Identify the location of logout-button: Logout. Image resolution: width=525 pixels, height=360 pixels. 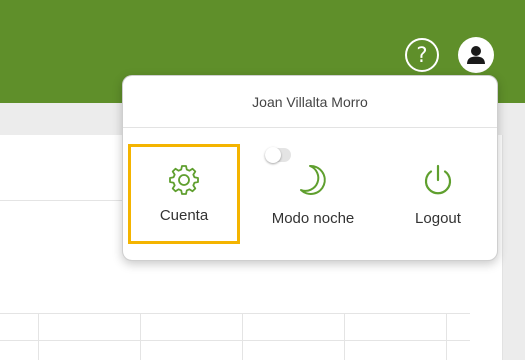
(438, 194).